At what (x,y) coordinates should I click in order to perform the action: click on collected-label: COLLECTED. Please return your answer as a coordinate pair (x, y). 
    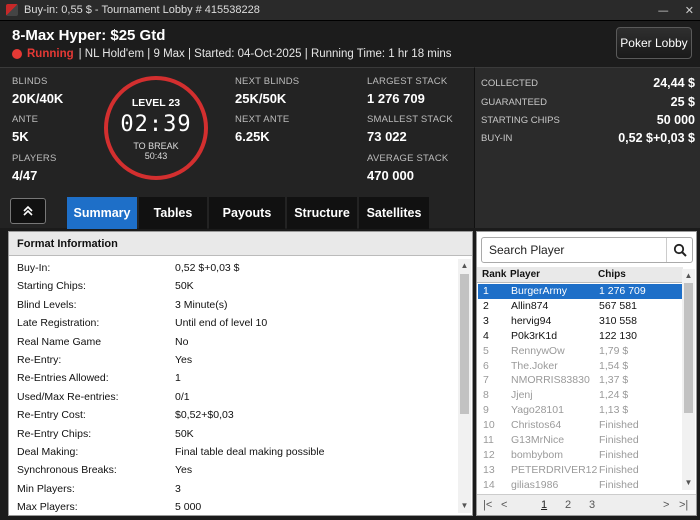
    Looking at the image, I should click on (510, 83).